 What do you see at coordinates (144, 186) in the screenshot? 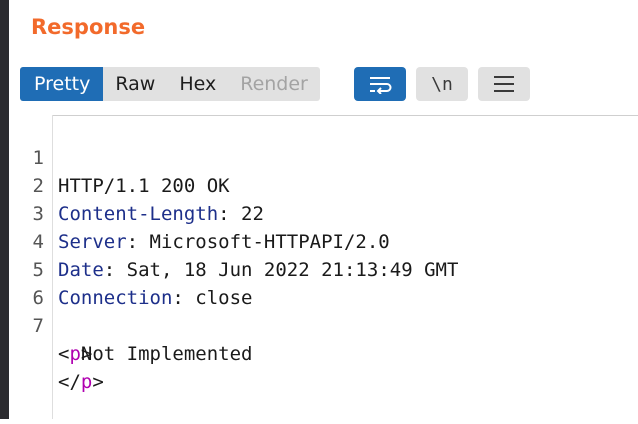
I see `status-line: HTTP/1.1 200 OK` at bounding box center [144, 186].